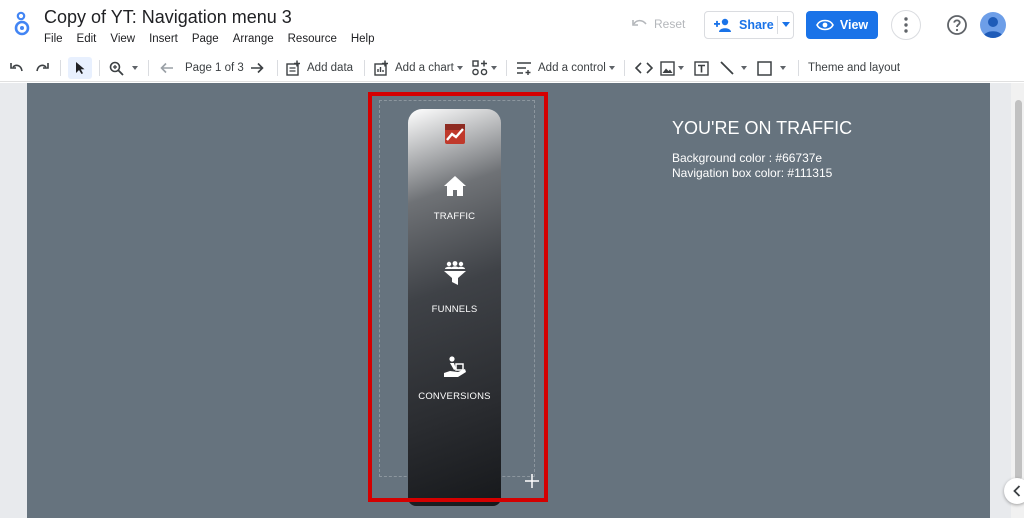  What do you see at coordinates (957, 25) in the screenshot?
I see `help-icon` at bounding box center [957, 25].